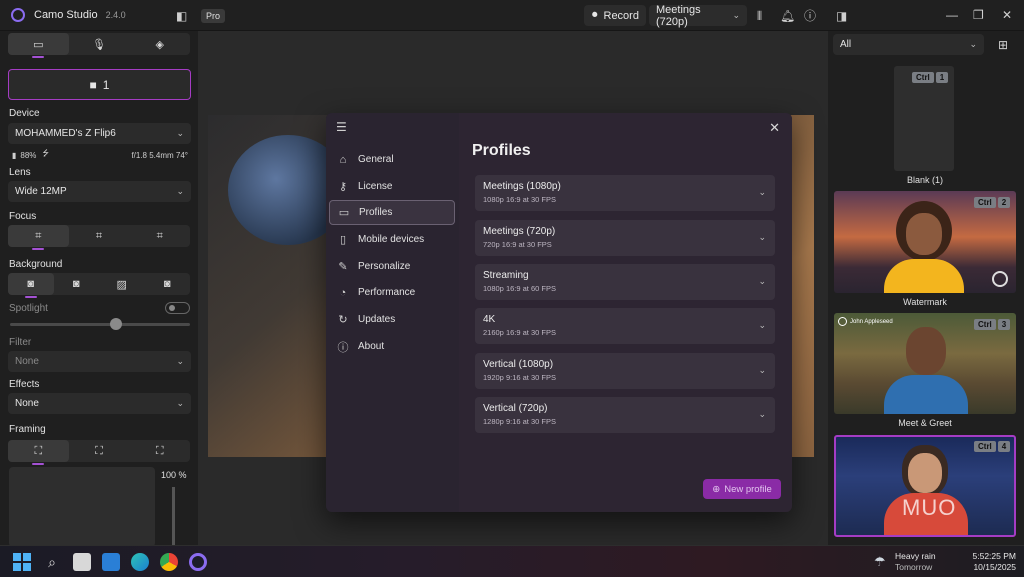  I want to click on video-tab: ▭, so click(38, 45).